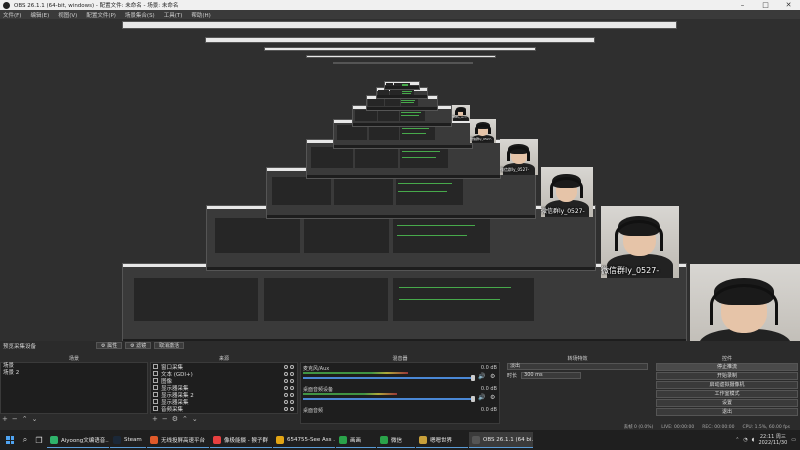 The width and height of the screenshot is (800, 450). What do you see at coordinates (25, 440) in the screenshot?
I see `search-icon: ⌕` at bounding box center [25, 440].